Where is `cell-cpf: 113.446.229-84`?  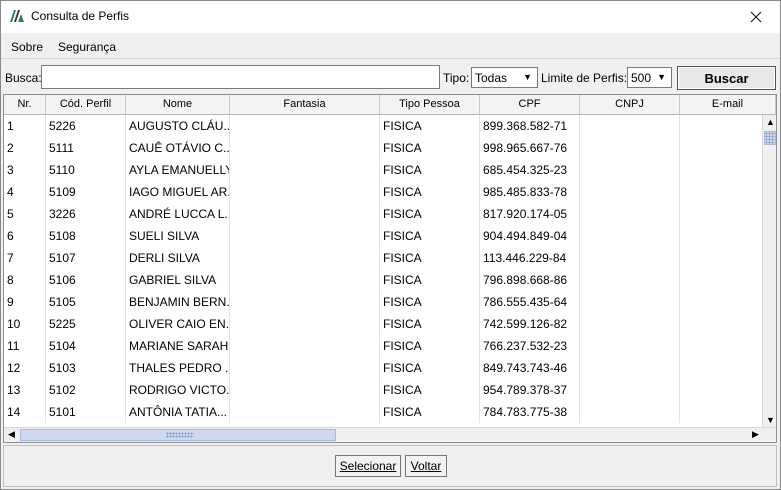
cell-cpf: 113.446.229-84 is located at coordinates (530, 258).